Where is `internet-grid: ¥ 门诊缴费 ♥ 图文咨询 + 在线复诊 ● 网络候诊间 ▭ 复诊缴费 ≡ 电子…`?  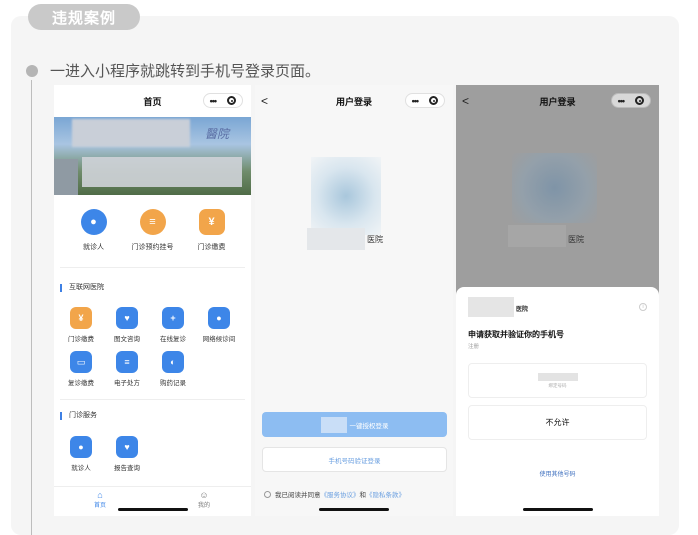 internet-grid: ¥ 门诊缴费 ♥ 图文咨询 + 在线复诊 ● 网络候诊间 ▭ 复诊缴费 ≡ 电子… is located at coordinates (150, 347).